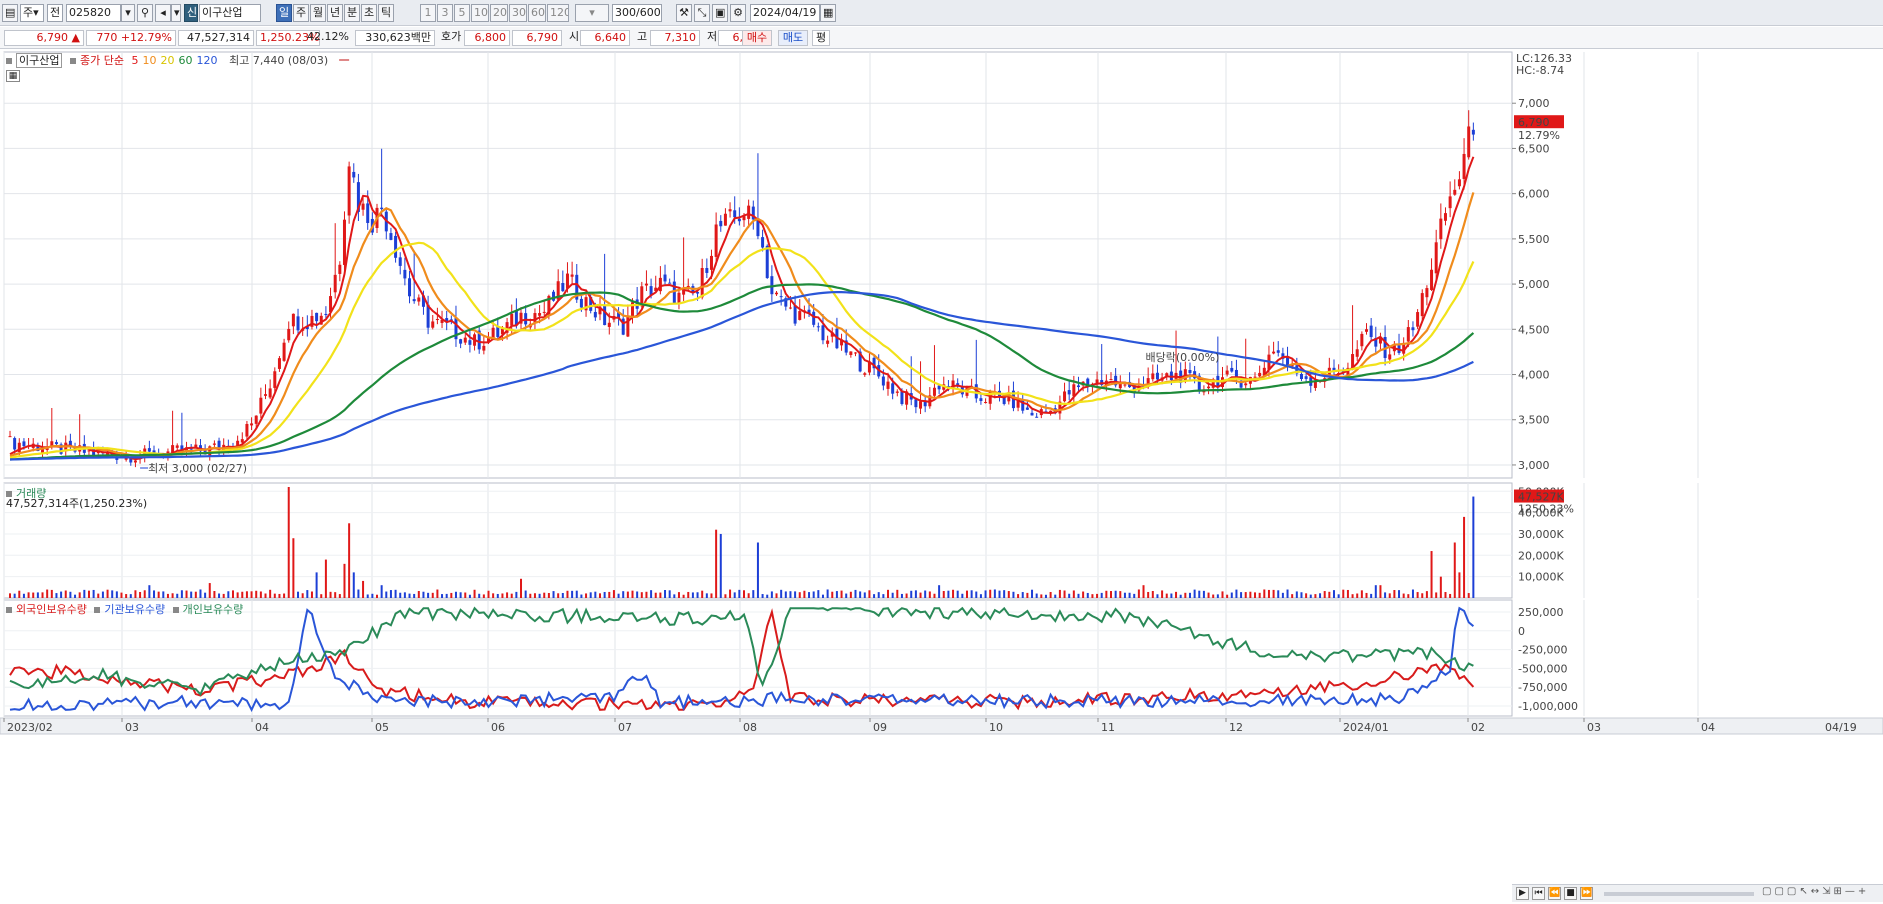 This screenshot has width=1883, height=904. I want to click on foreign-holdings-label: 외국인보유수량, so click(51, 609).